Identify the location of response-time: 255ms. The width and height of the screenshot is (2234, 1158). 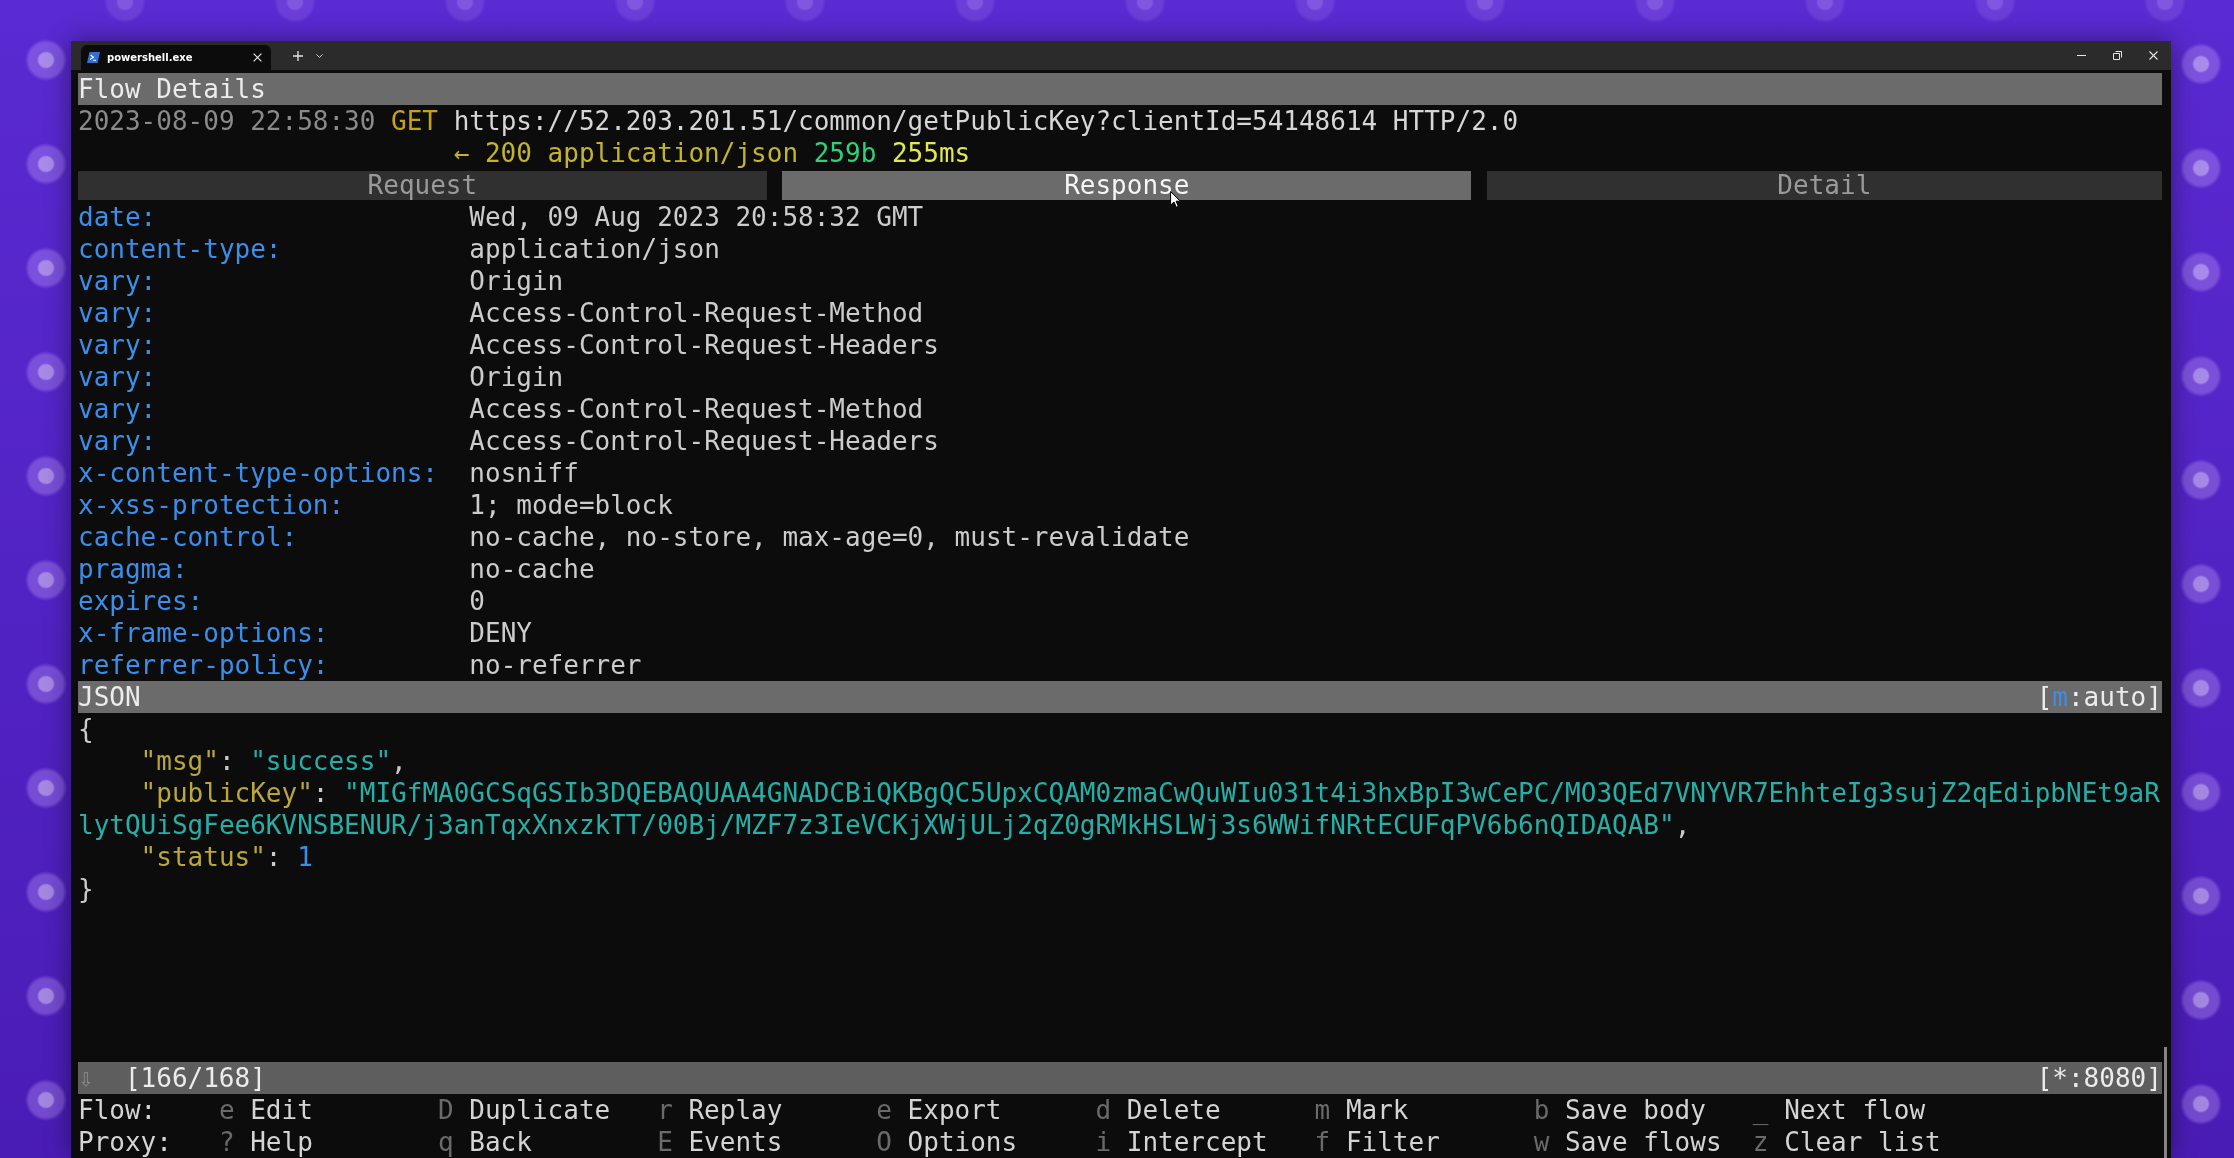
(931, 153).